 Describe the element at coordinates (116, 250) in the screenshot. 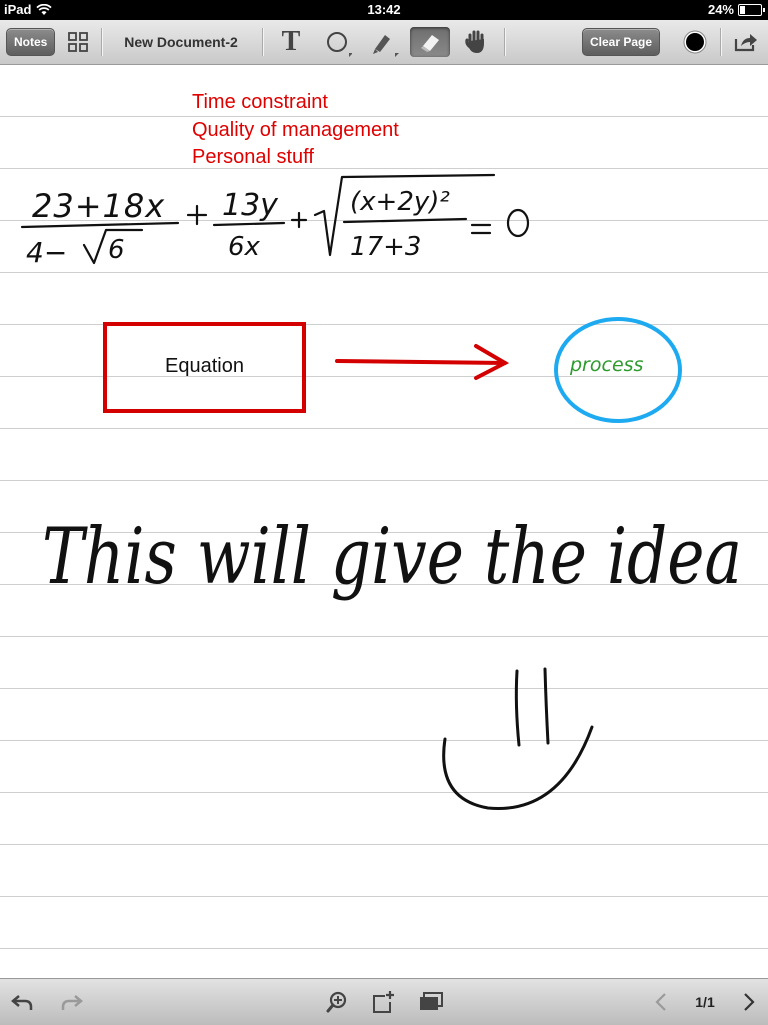

I see `svg-text: 6` at that location.